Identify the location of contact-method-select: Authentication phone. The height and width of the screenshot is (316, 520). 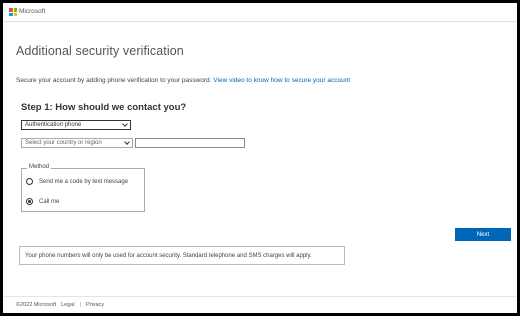
(76, 125).